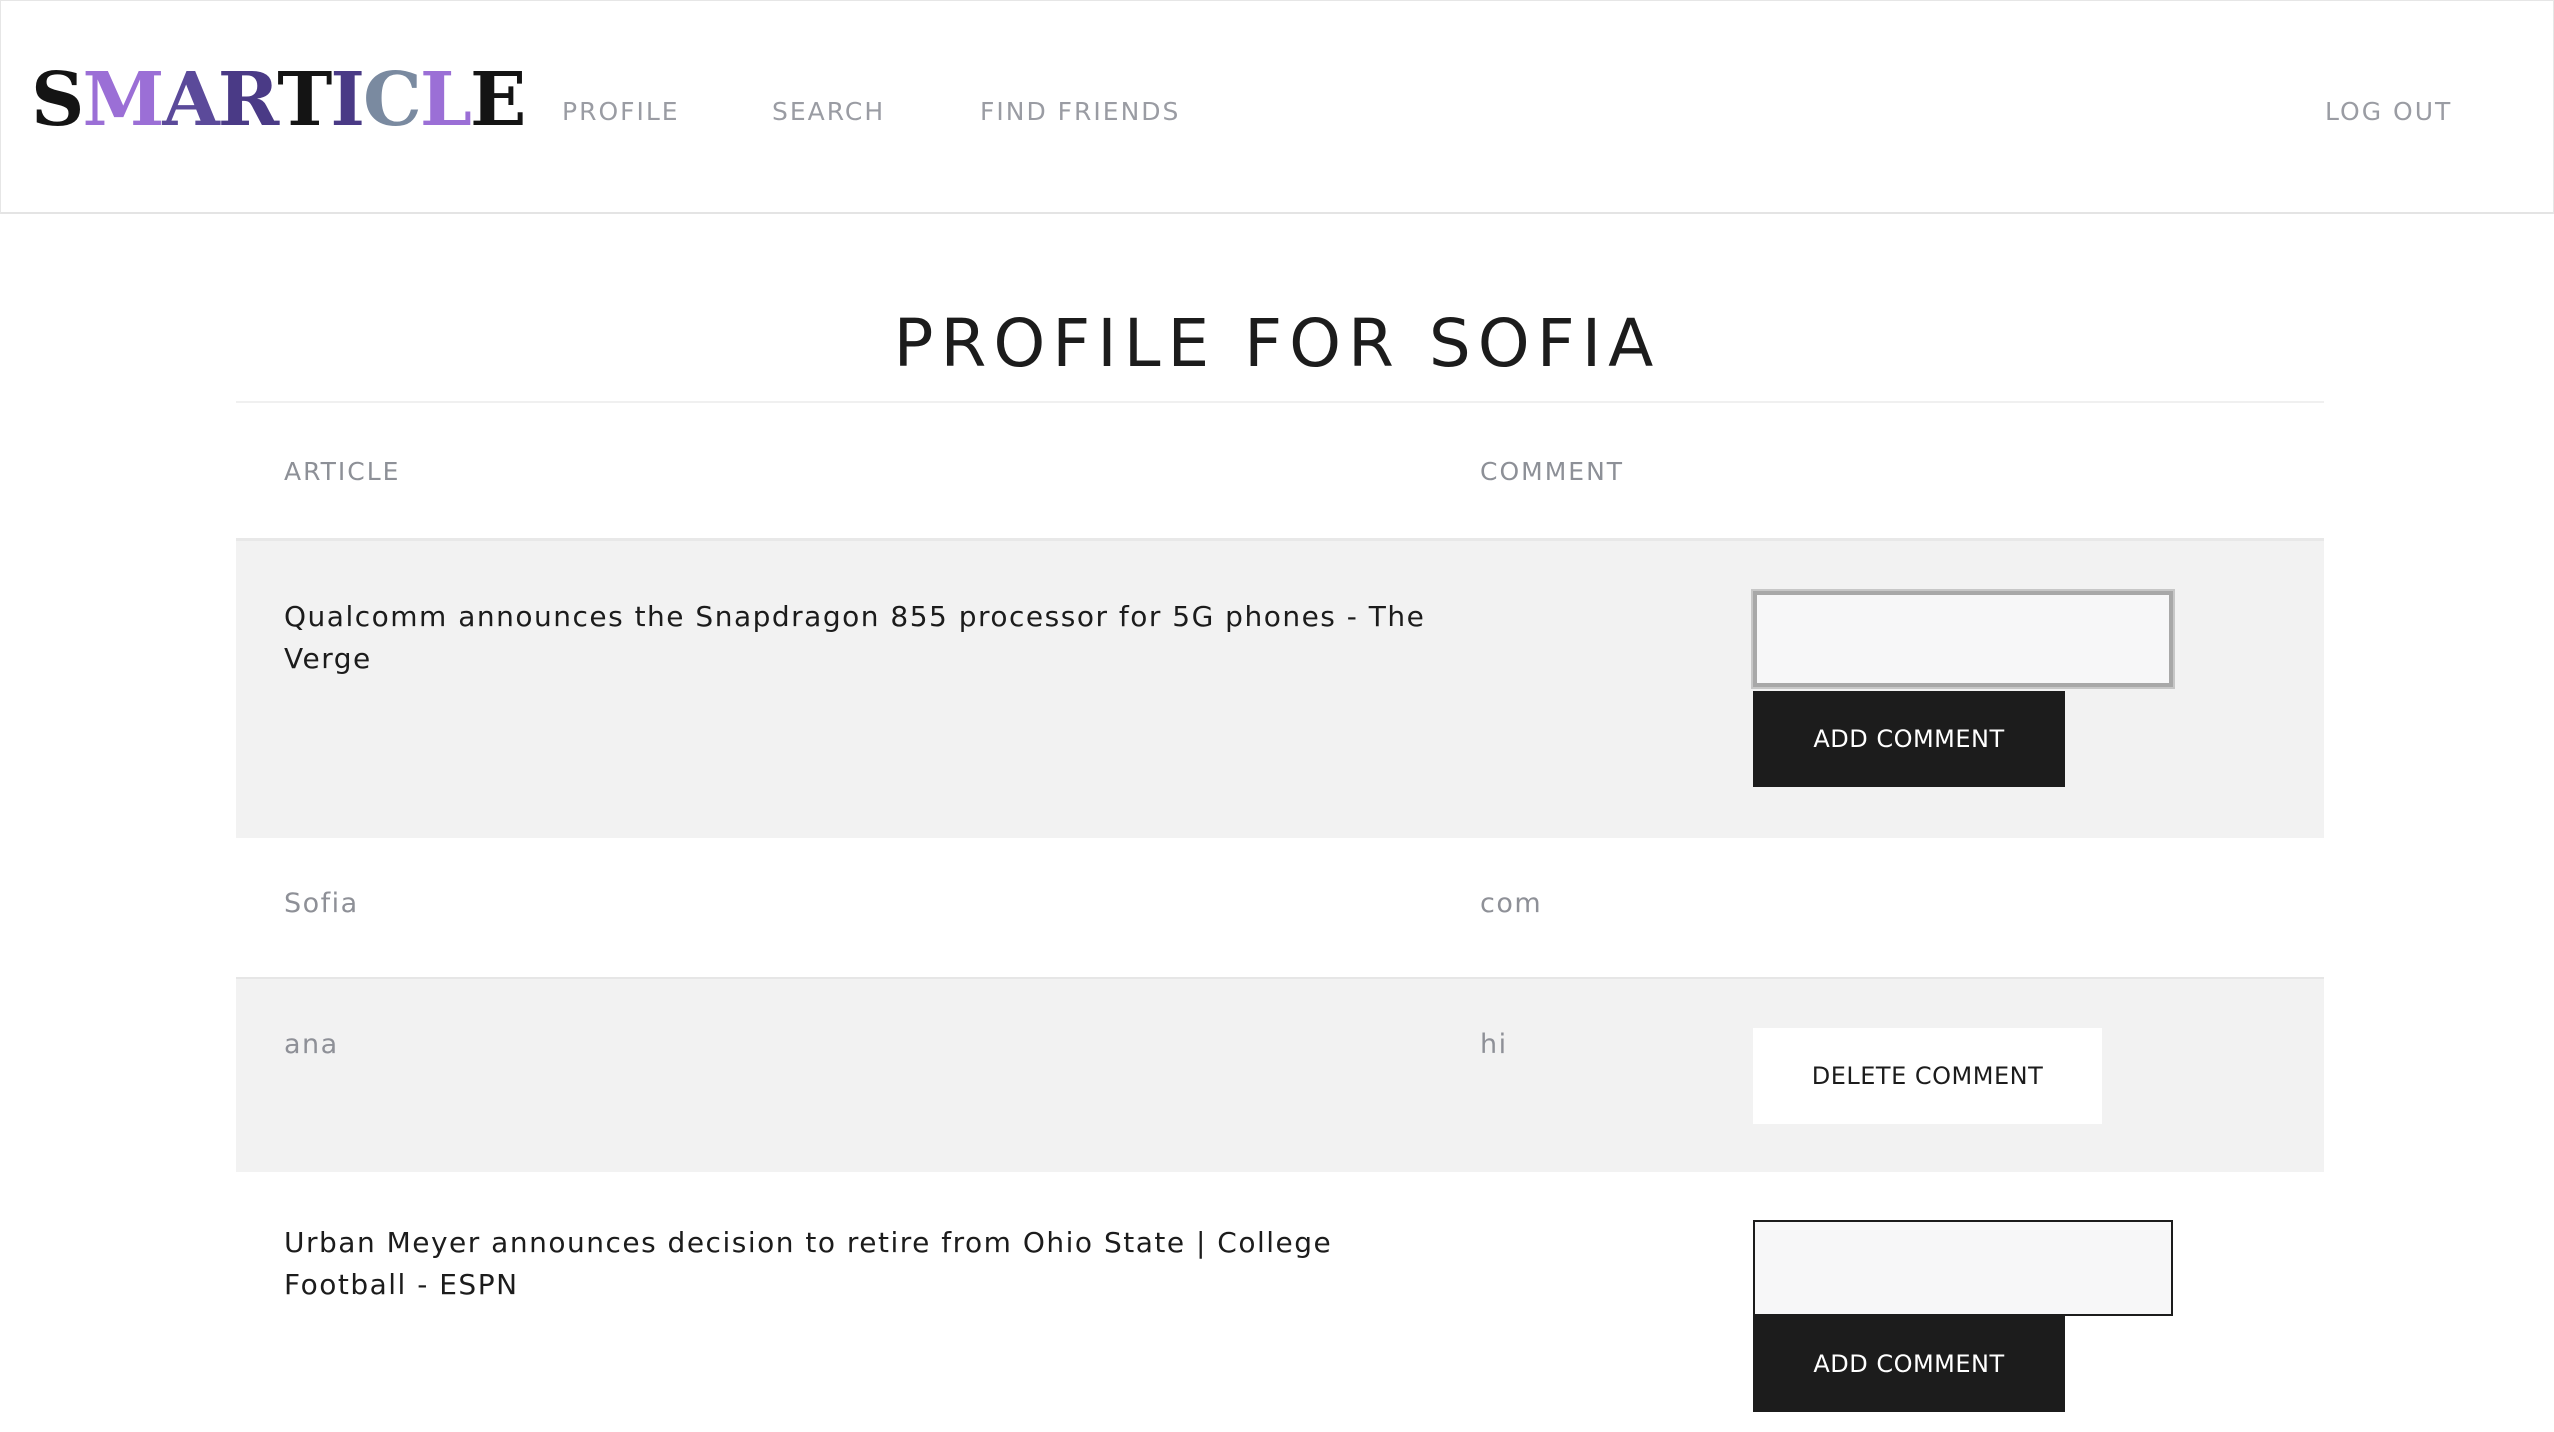 This screenshot has height=1432, width=2554. Describe the element at coordinates (57, 100) in the screenshot. I see `logo-letter-s: S` at that location.